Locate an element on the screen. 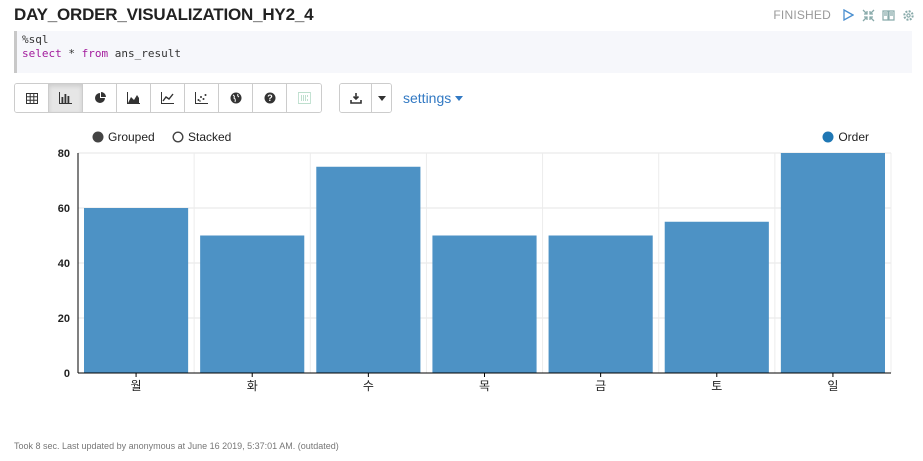 This screenshot has height=461, width=923. paragraph-title: DAY_ORDER_VISUALIZATION_HY2_4 is located at coordinates (164, 14).